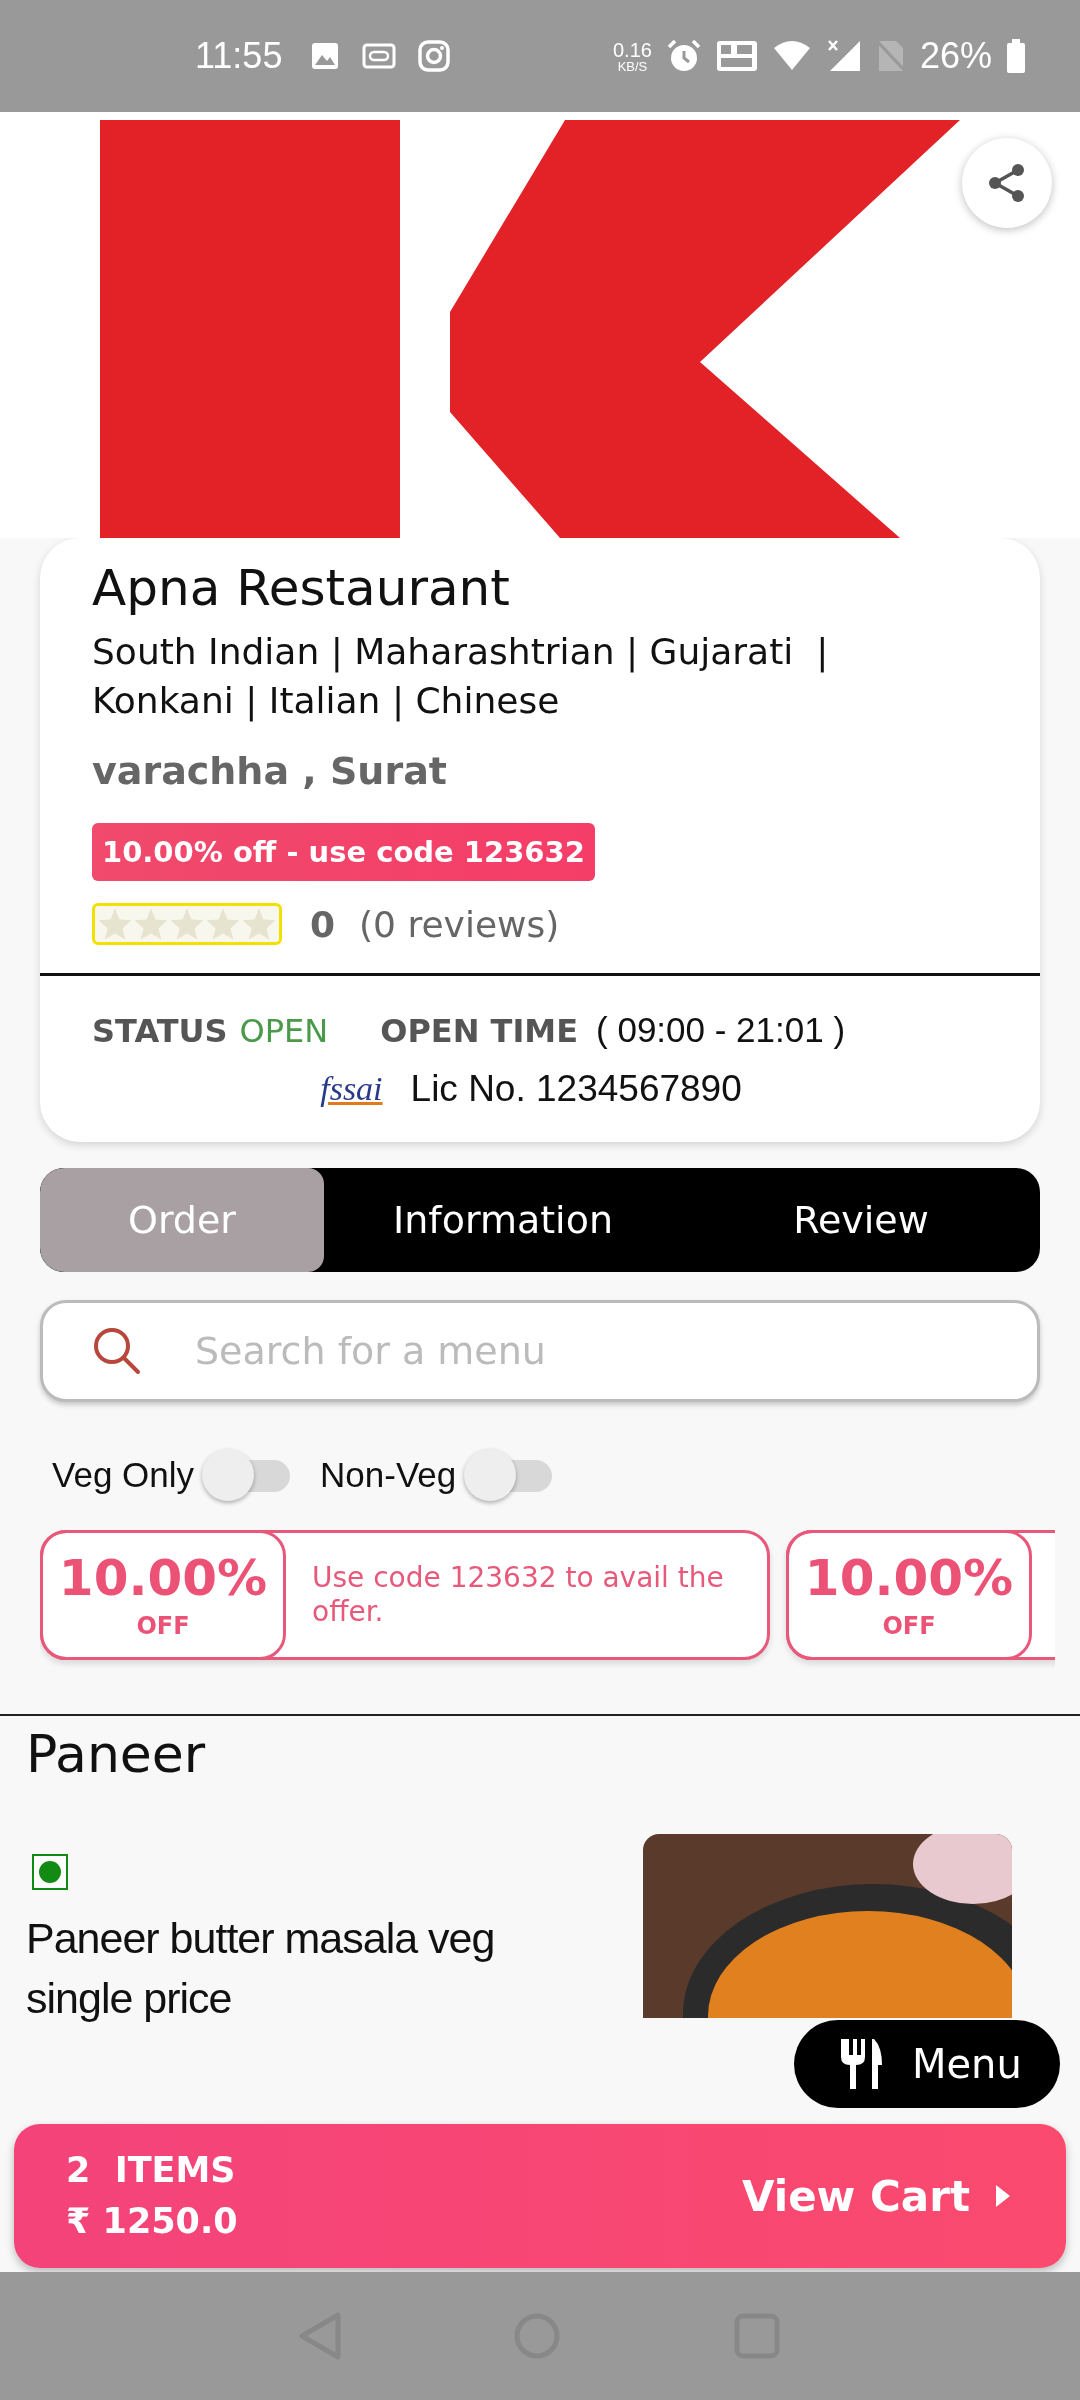 This screenshot has height=2400, width=1080. What do you see at coordinates (518, 1595) in the screenshot?
I see `offer-description: Use code 123632 to avail the offer.` at bounding box center [518, 1595].